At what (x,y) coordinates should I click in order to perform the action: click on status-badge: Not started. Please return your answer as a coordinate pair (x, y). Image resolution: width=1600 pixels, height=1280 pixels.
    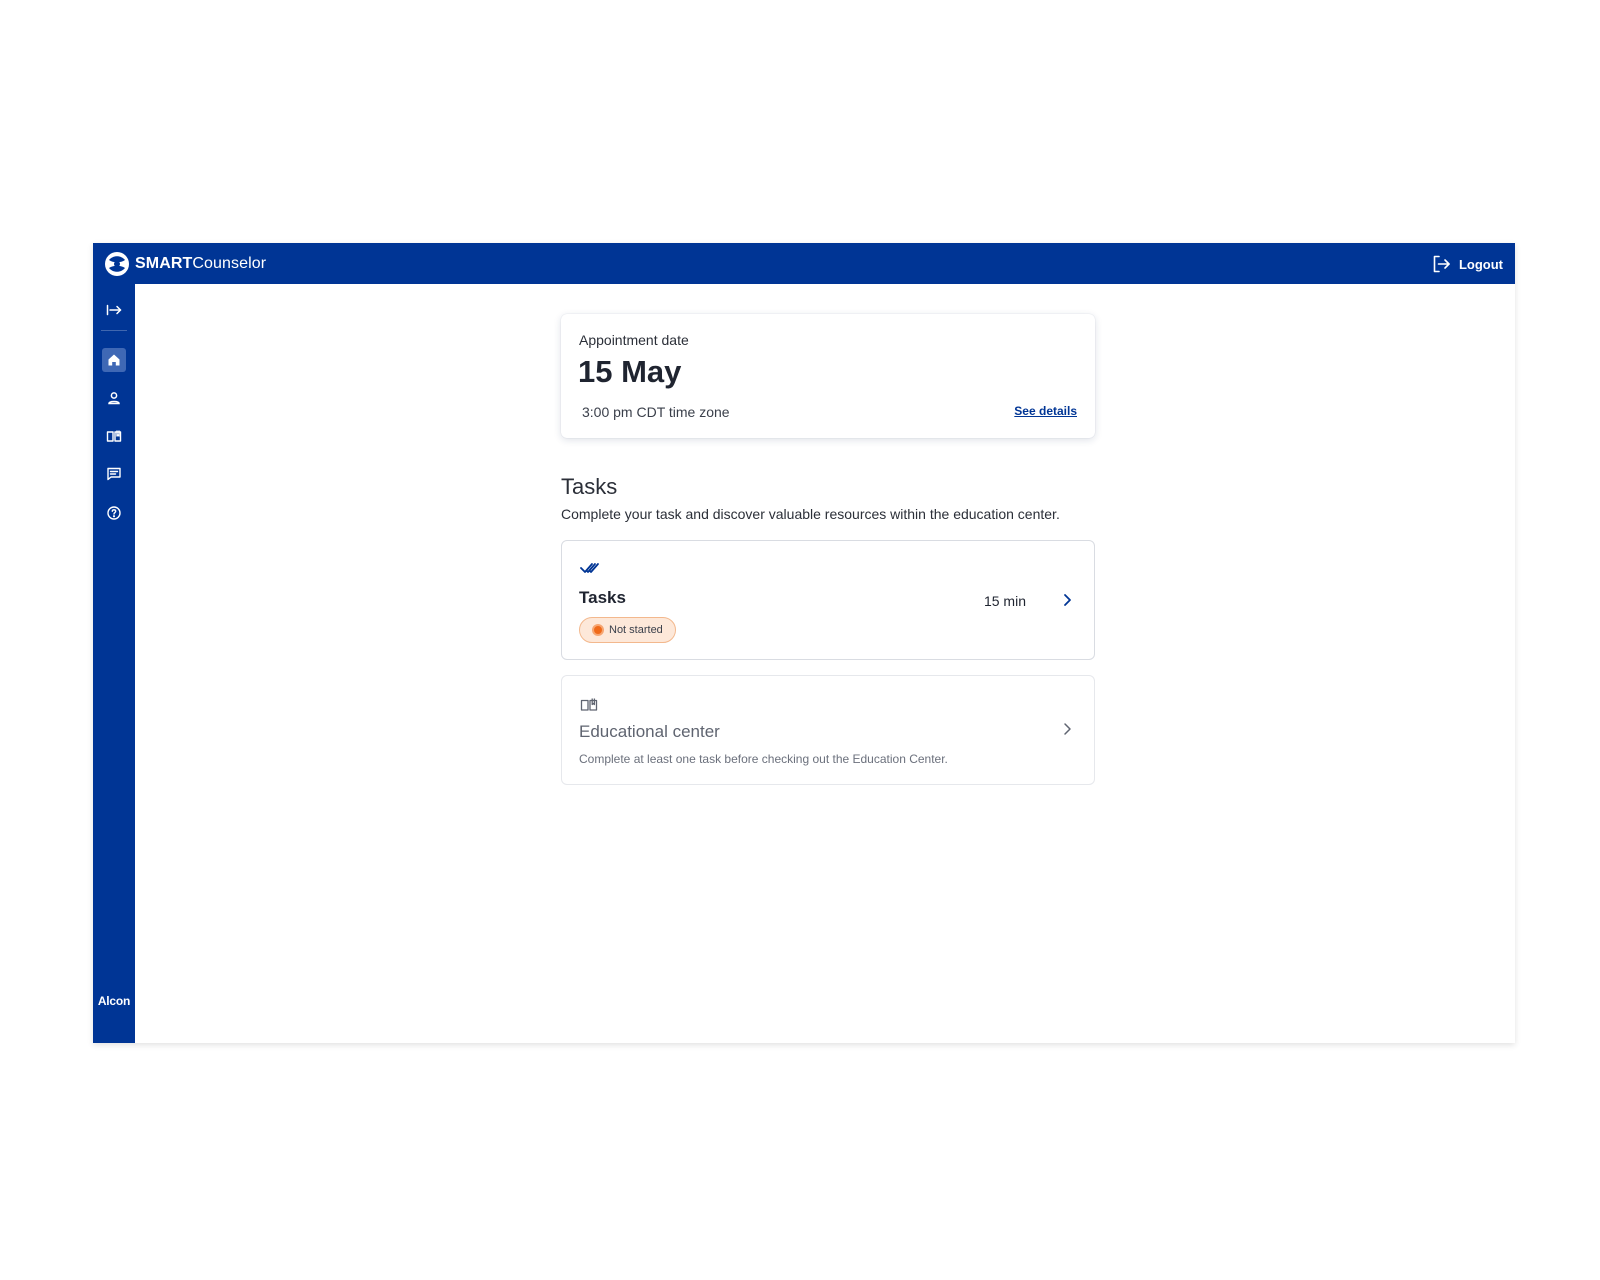
    Looking at the image, I should click on (627, 630).